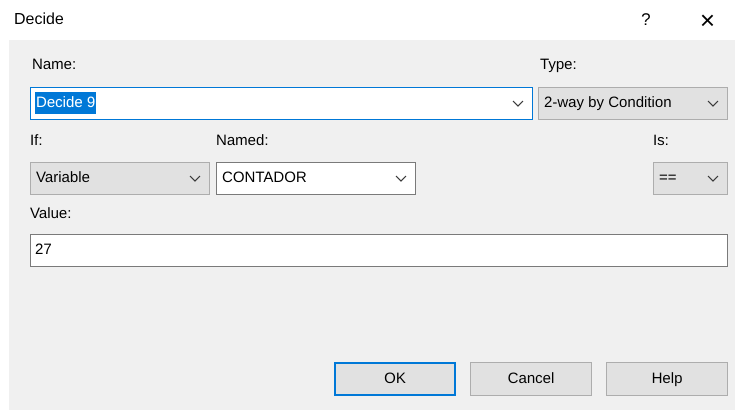 This screenshot has height=410, width=735. What do you see at coordinates (54, 65) in the screenshot?
I see `field-label: Name:` at bounding box center [54, 65].